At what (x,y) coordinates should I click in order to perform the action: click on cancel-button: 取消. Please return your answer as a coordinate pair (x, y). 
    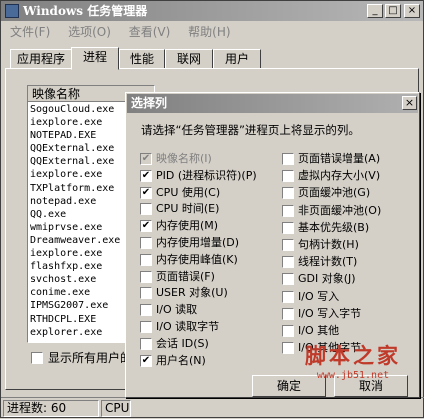
    Looking at the image, I should click on (371, 386).